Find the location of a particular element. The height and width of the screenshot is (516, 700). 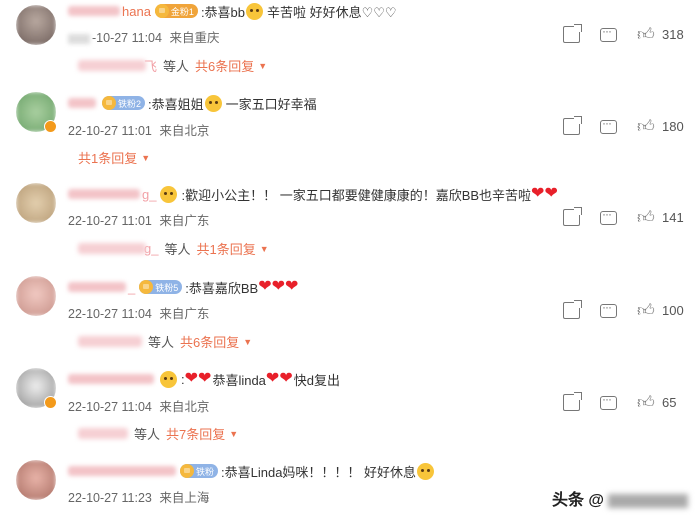

comment-time: -10-27 11:04 is located at coordinates (127, 38).